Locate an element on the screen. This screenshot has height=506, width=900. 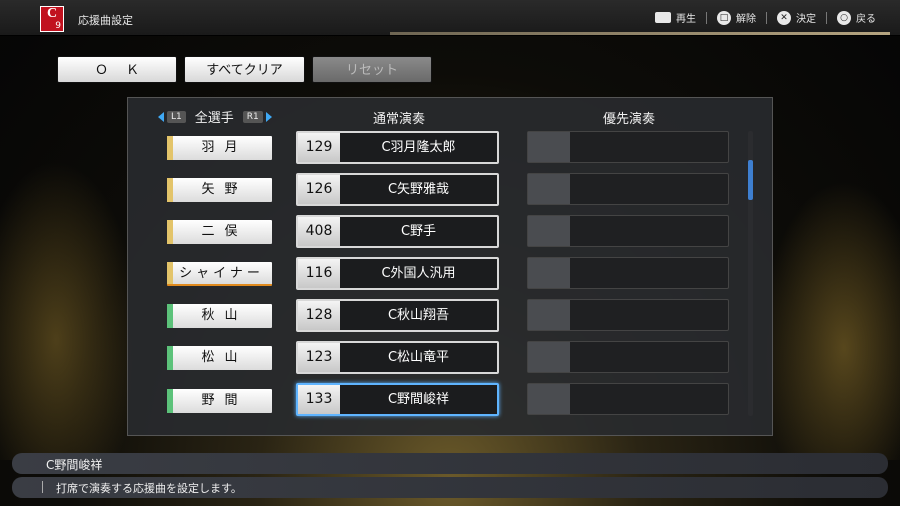
page-title: 応援曲設定 is located at coordinates (105, 20).